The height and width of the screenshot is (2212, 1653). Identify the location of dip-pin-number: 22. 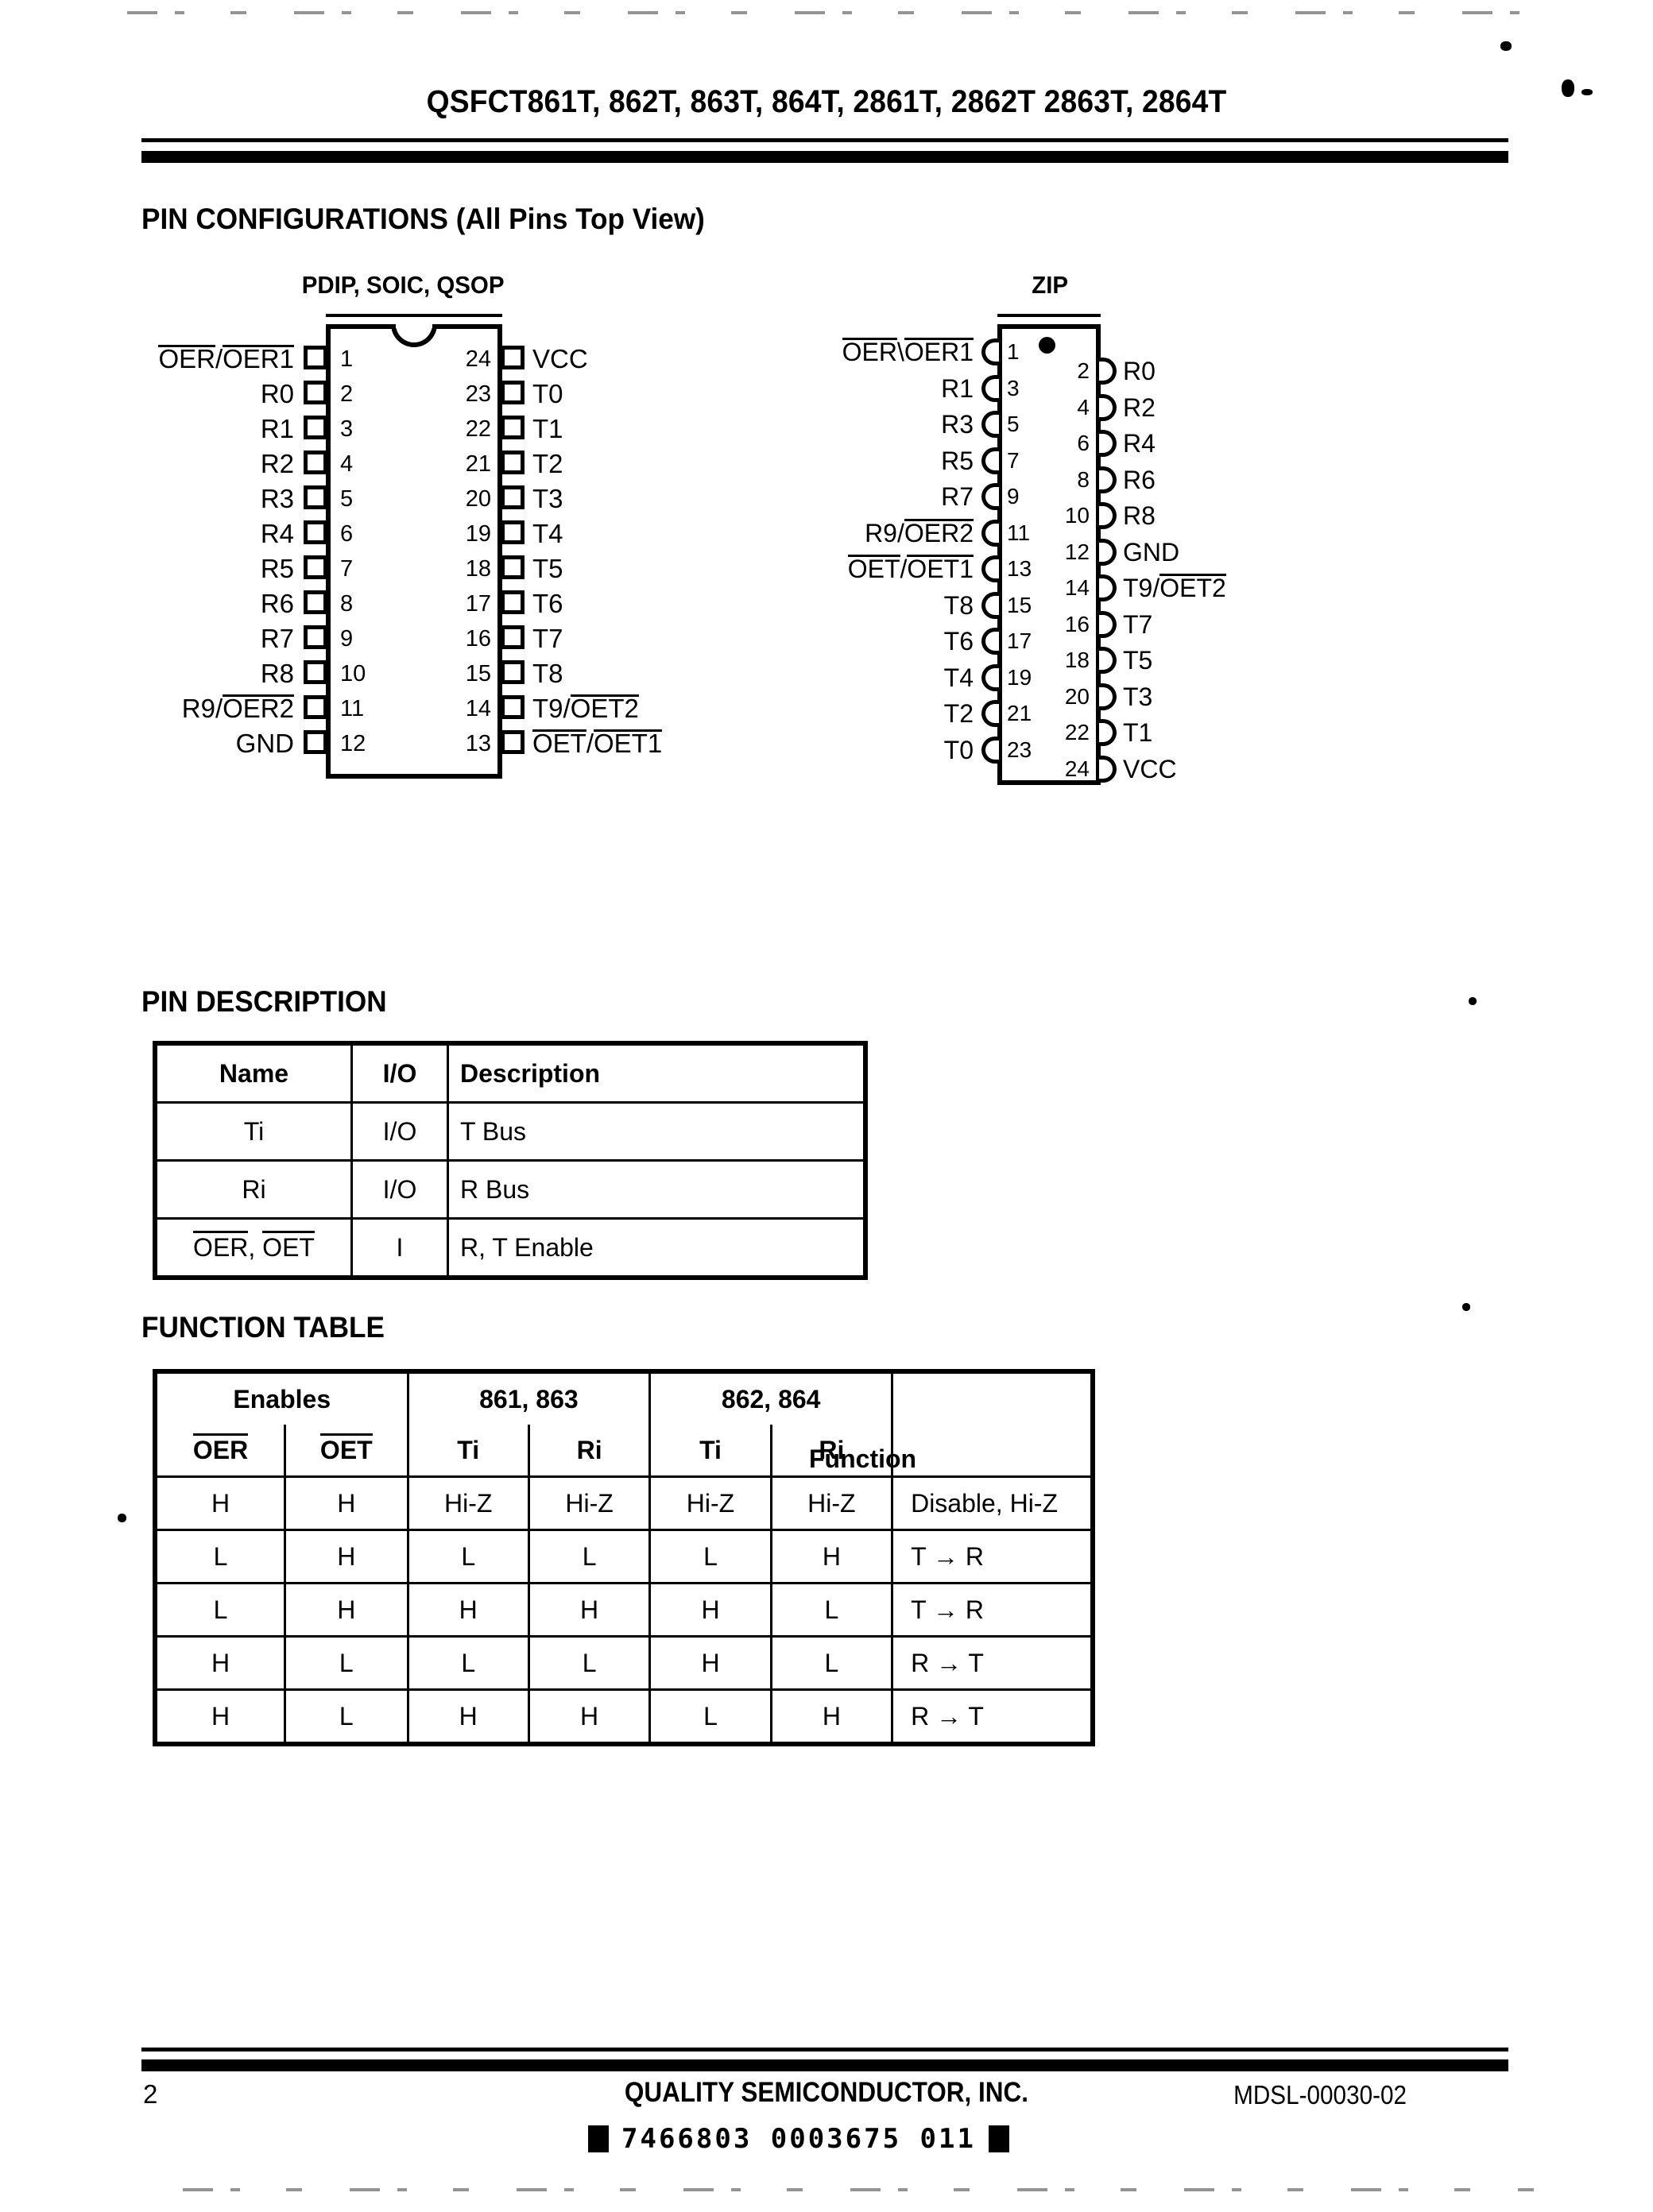
(478, 429).